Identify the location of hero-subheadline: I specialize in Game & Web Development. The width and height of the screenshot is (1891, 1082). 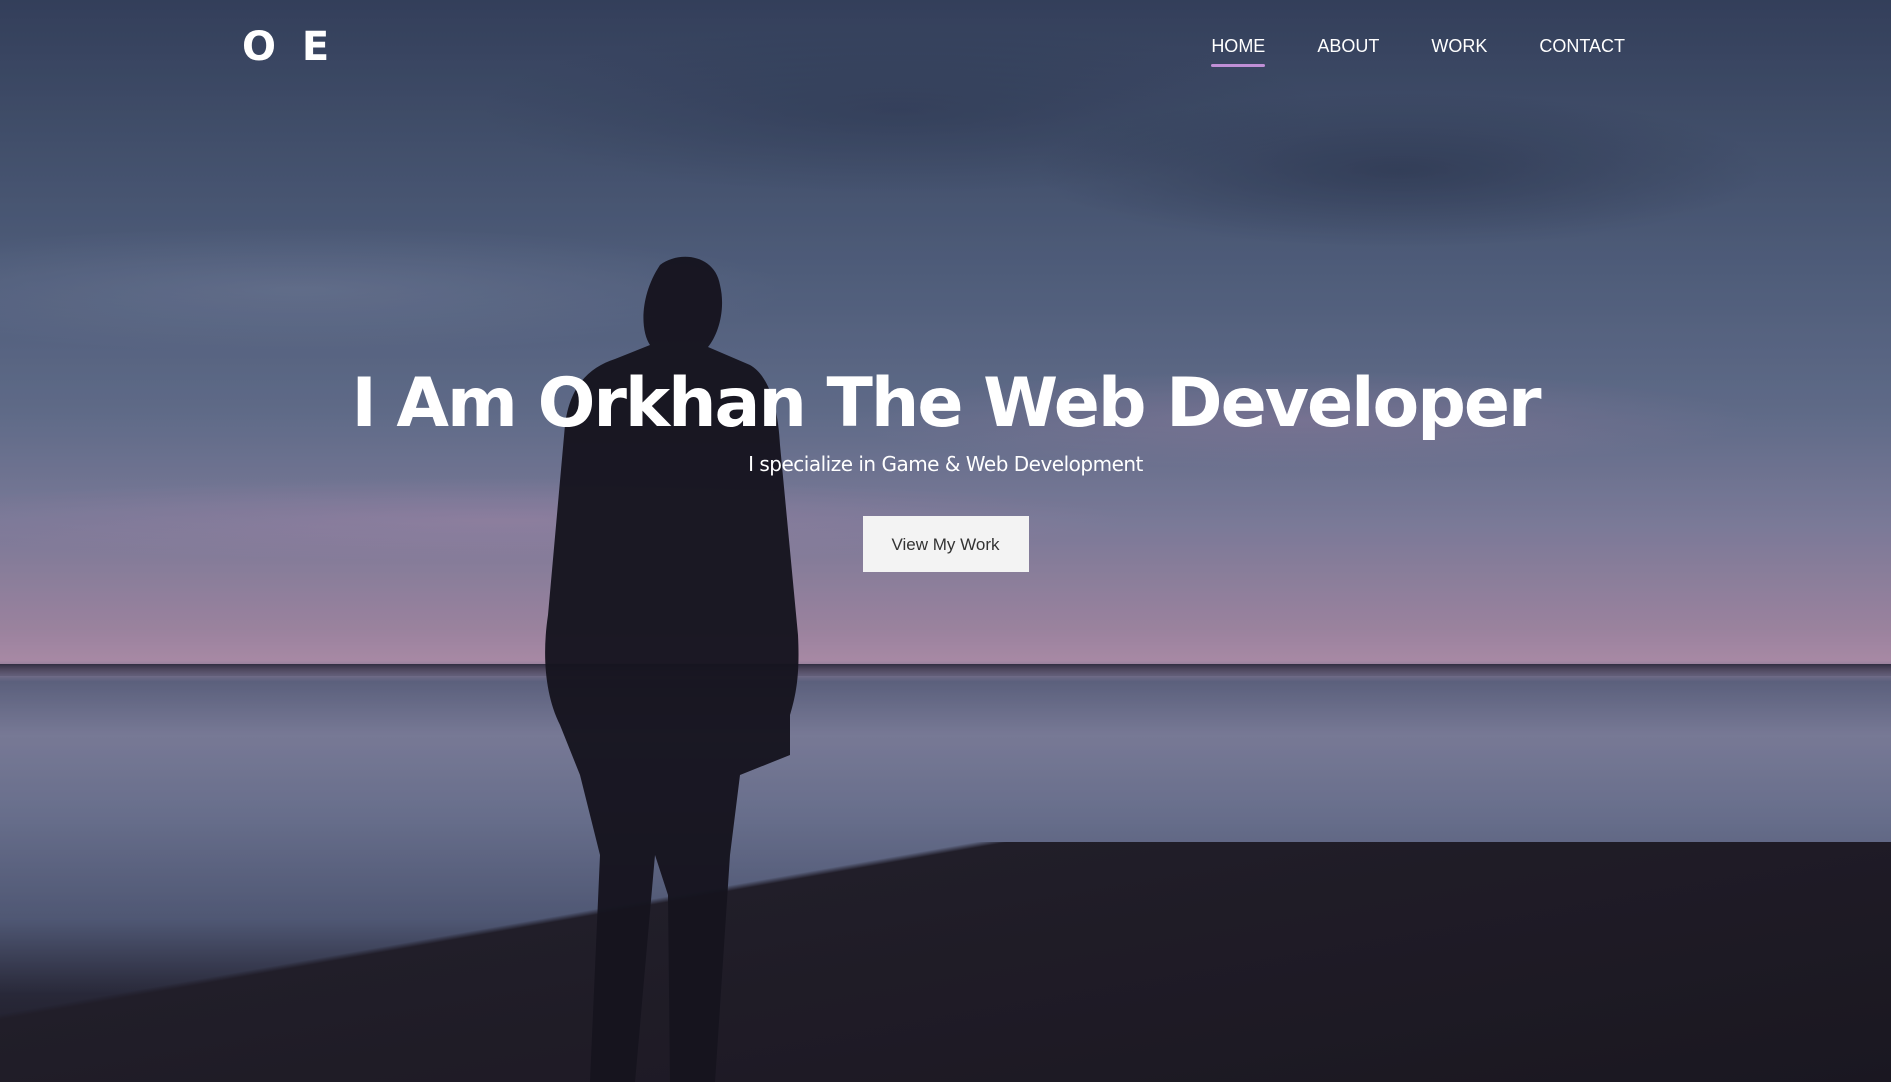
(945, 464).